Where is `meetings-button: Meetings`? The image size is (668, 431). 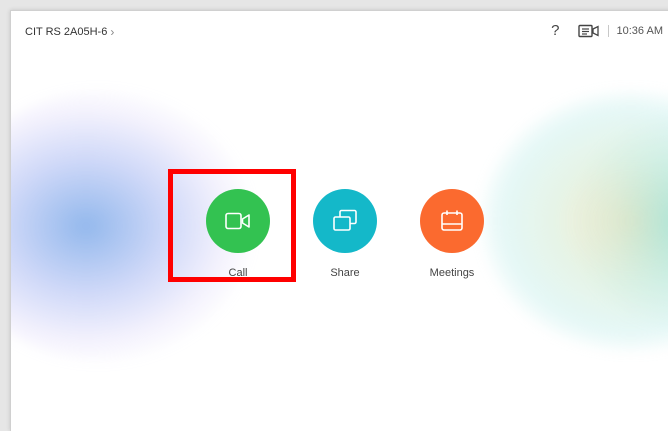
meetings-button: Meetings is located at coordinates (452, 234).